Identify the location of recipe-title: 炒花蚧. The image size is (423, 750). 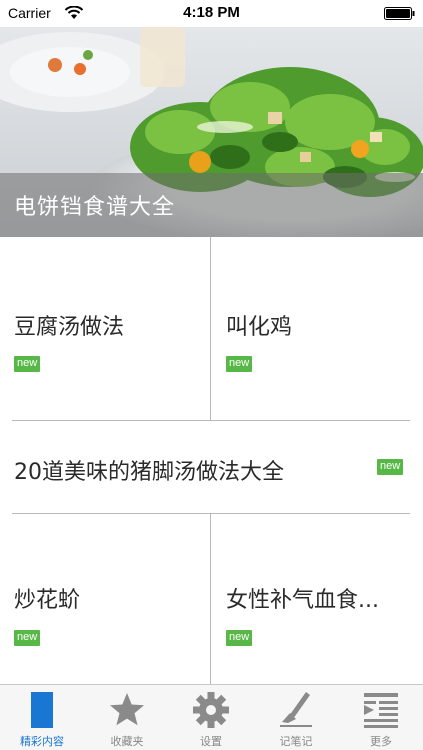
(47, 600).